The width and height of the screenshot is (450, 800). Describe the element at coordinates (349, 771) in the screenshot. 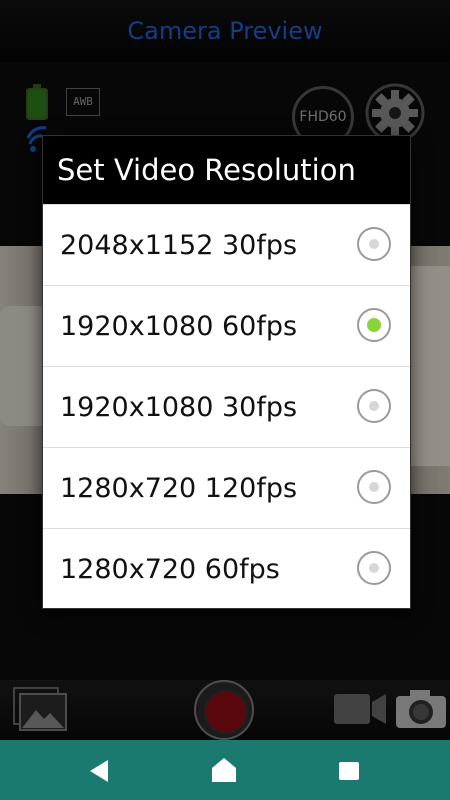

I see `recent-apps-icon` at that location.